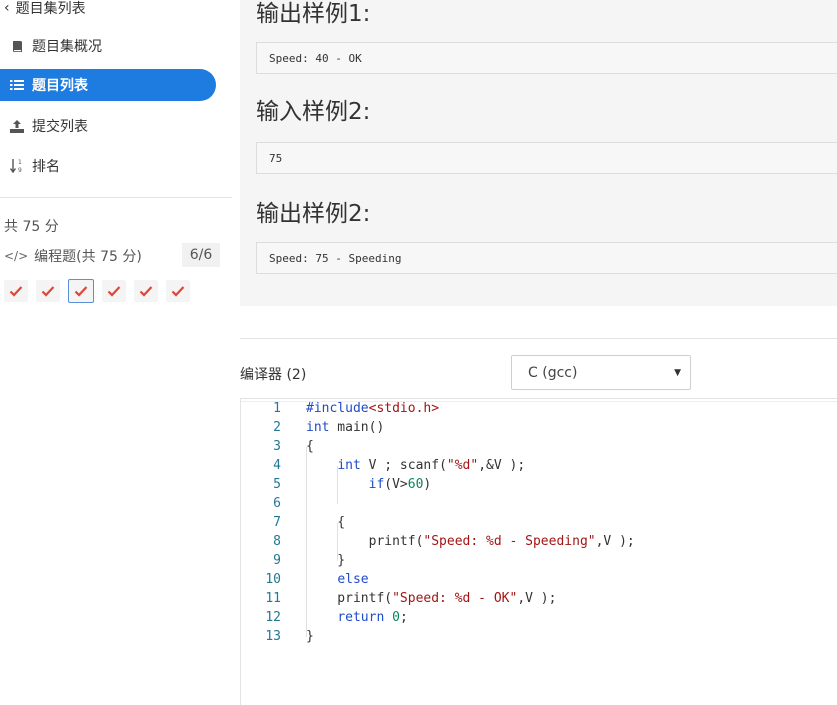  Describe the element at coordinates (277, 465) in the screenshot. I see `line-number: 4` at that location.